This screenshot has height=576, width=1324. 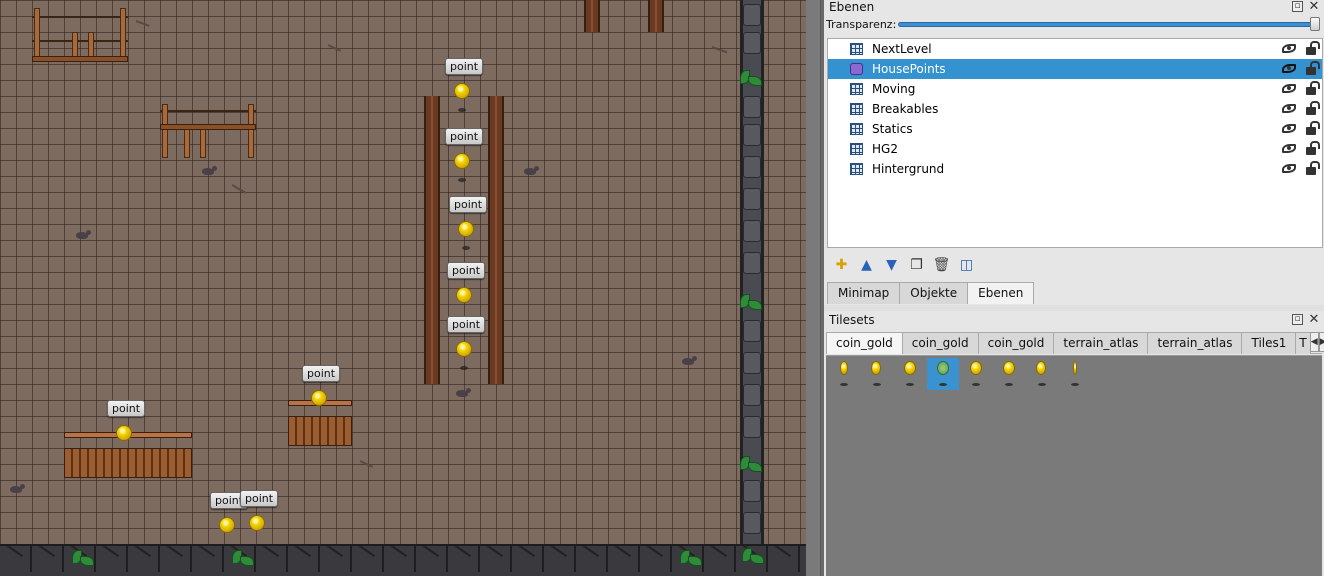 I want to click on opacity-label: Transparenz:, so click(x=861, y=24).